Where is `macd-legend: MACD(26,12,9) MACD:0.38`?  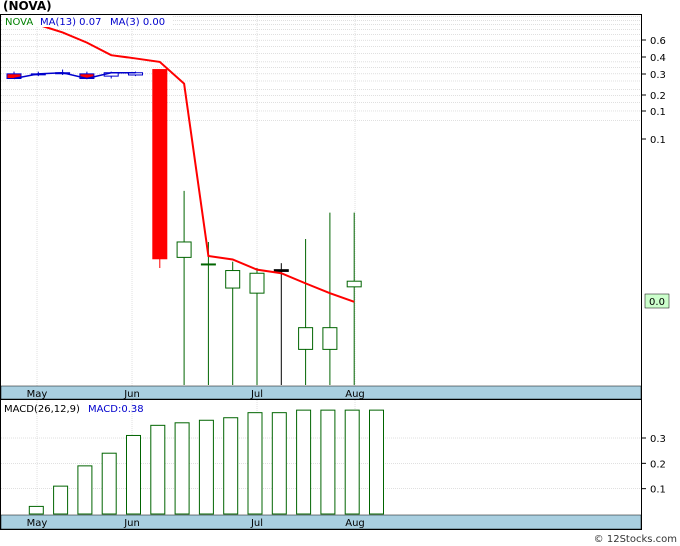
macd-legend: MACD(26,12,9) MACD:0.38 is located at coordinates (74, 409).